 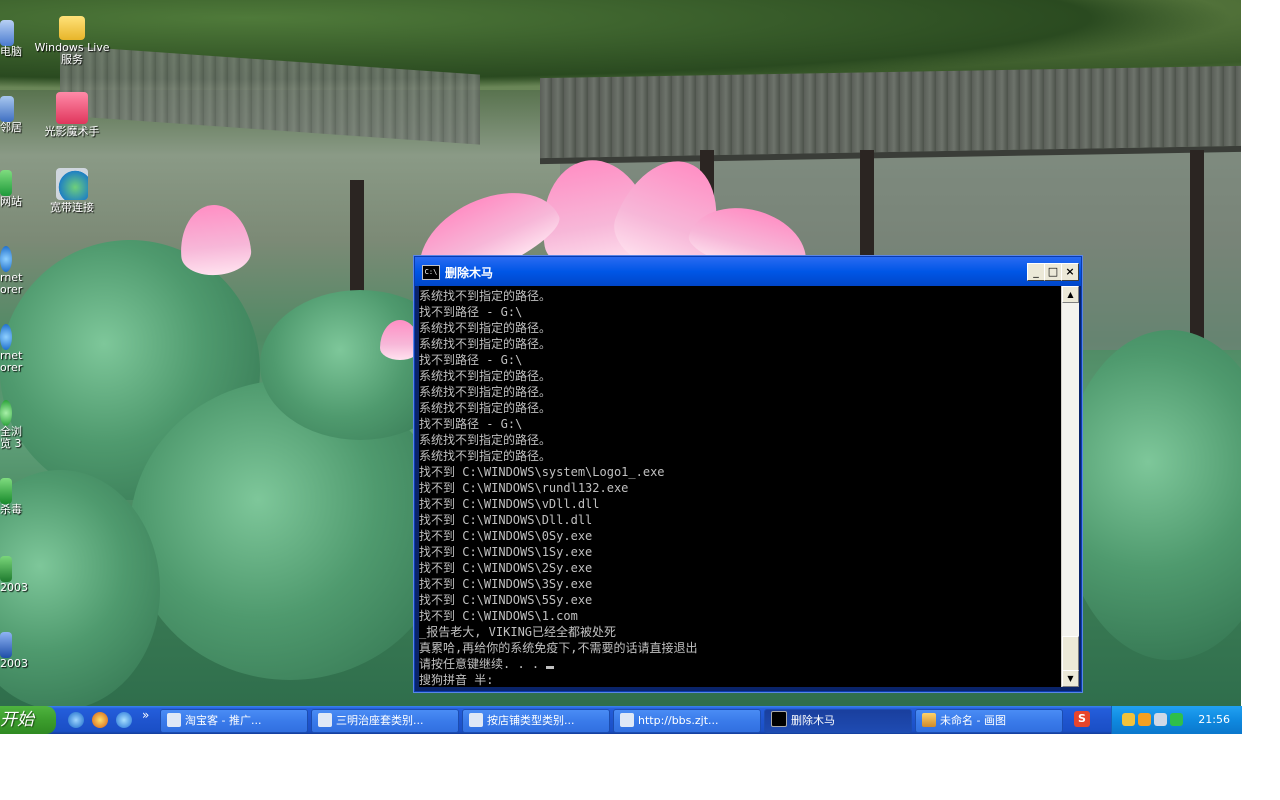 What do you see at coordinates (506, 552) in the screenshot?
I see `console-line: 找不到 C:\WINDOWS\1Sy.exe` at bounding box center [506, 552].